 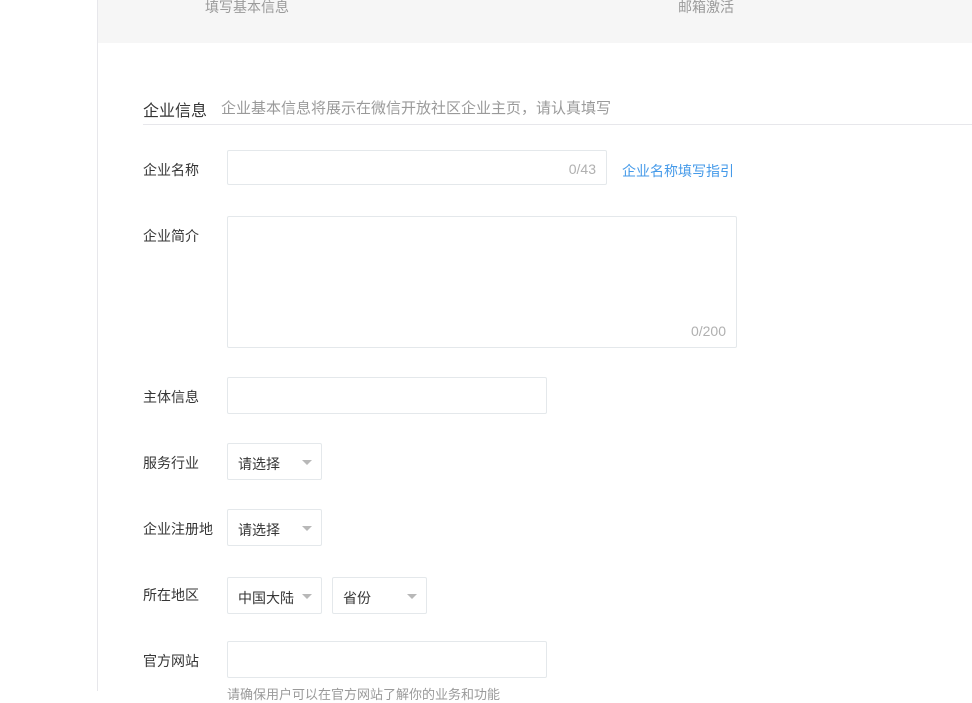 What do you see at coordinates (706, 7) in the screenshot?
I see `step-email-activation: 邮箱激活` at bounding box center [706, 7].